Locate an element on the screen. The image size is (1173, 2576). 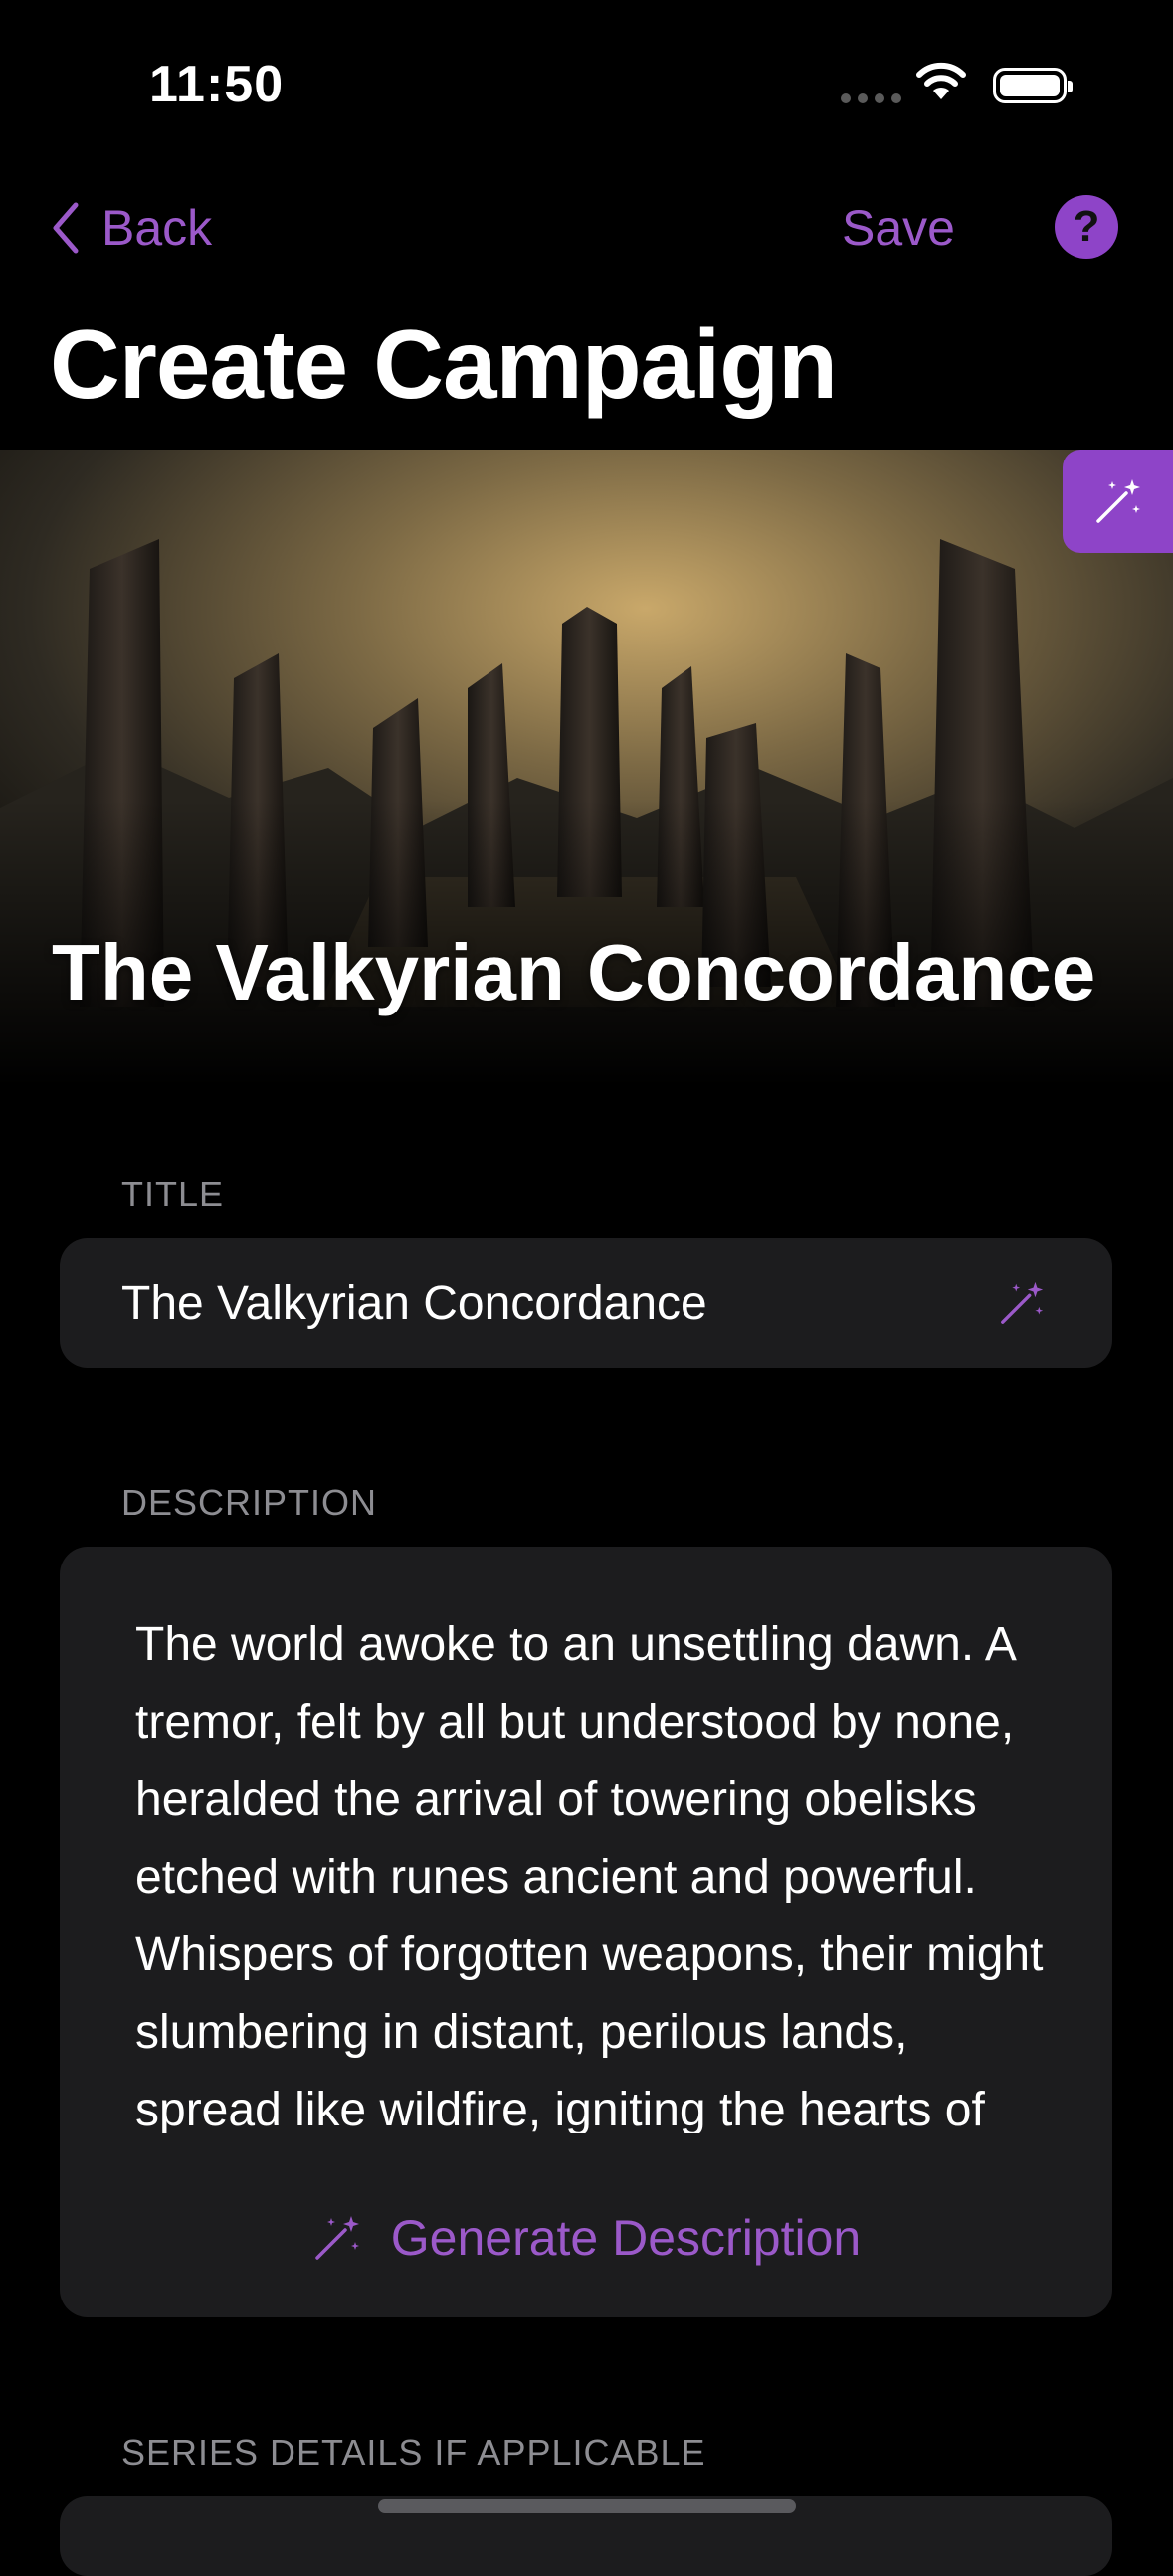
title-section-label: TITLE is located at coordinates (173, 1194).